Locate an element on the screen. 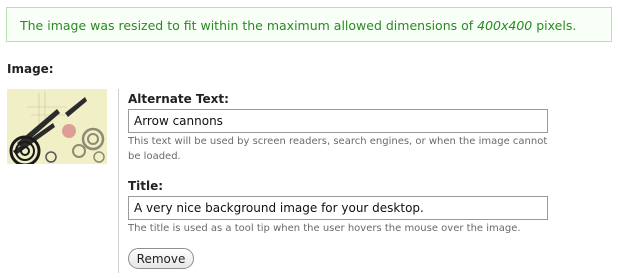 The image size is (624, 278). alt-text-label: Alternate Text: is located at coordinates (178, 99).